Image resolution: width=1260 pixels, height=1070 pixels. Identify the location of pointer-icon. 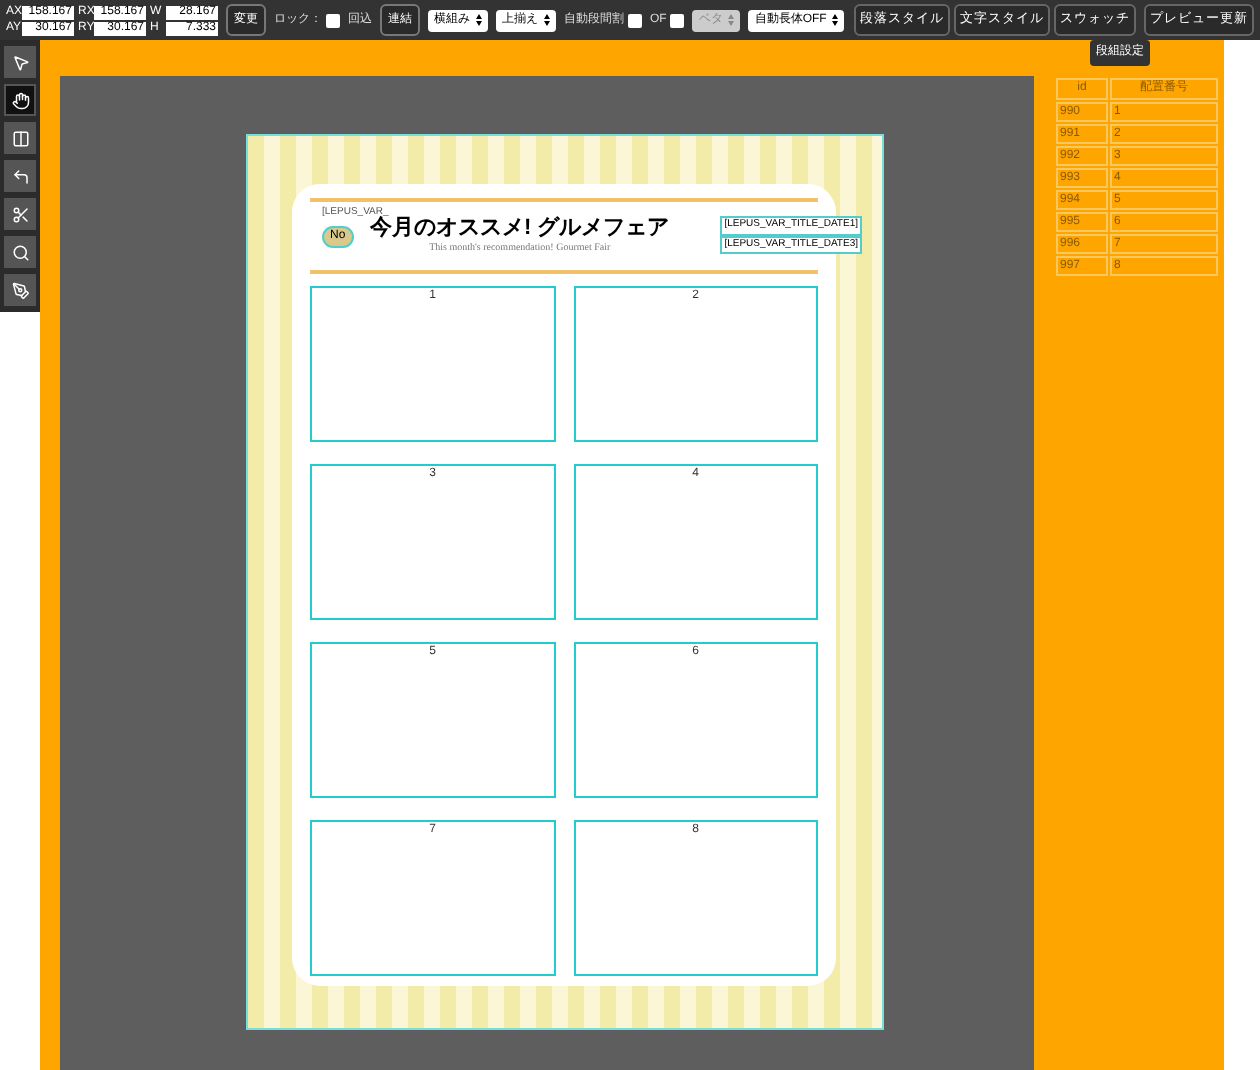
(20, 62).